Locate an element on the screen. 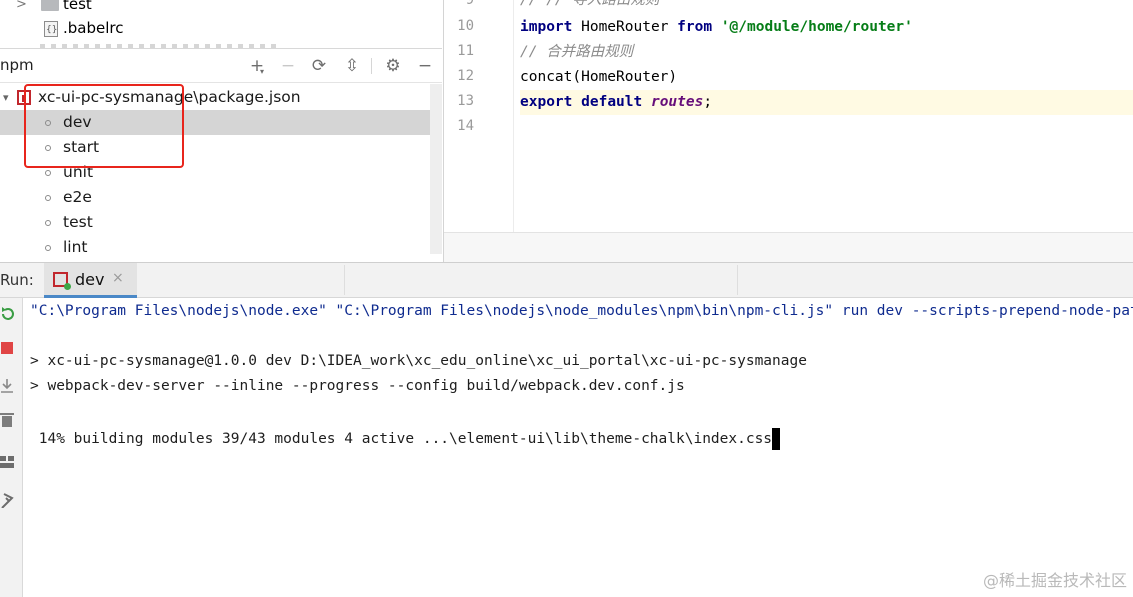  folder-icon is located at coordinates (50, 5).